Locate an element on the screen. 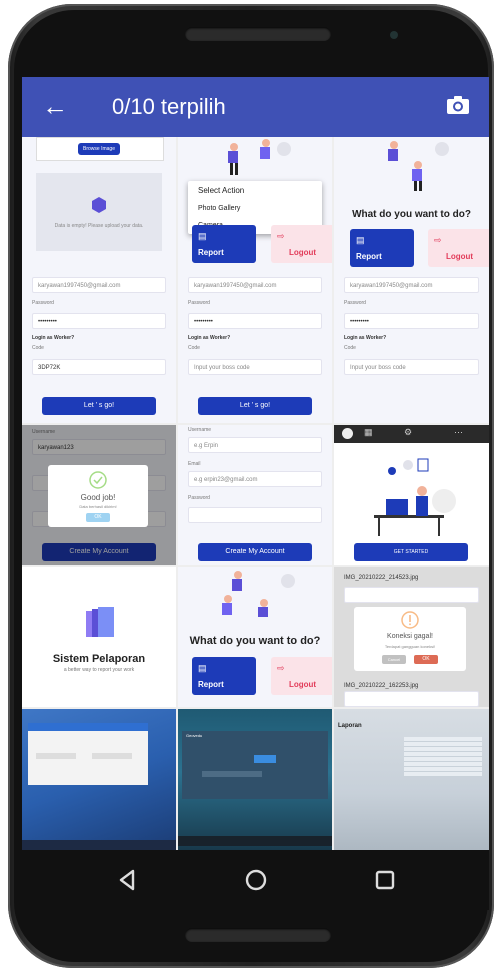 The width and height of the screenshot is (500, 972). empty-data-text: Data is empty! Please upload your data. is located at coordinates (99, 226).